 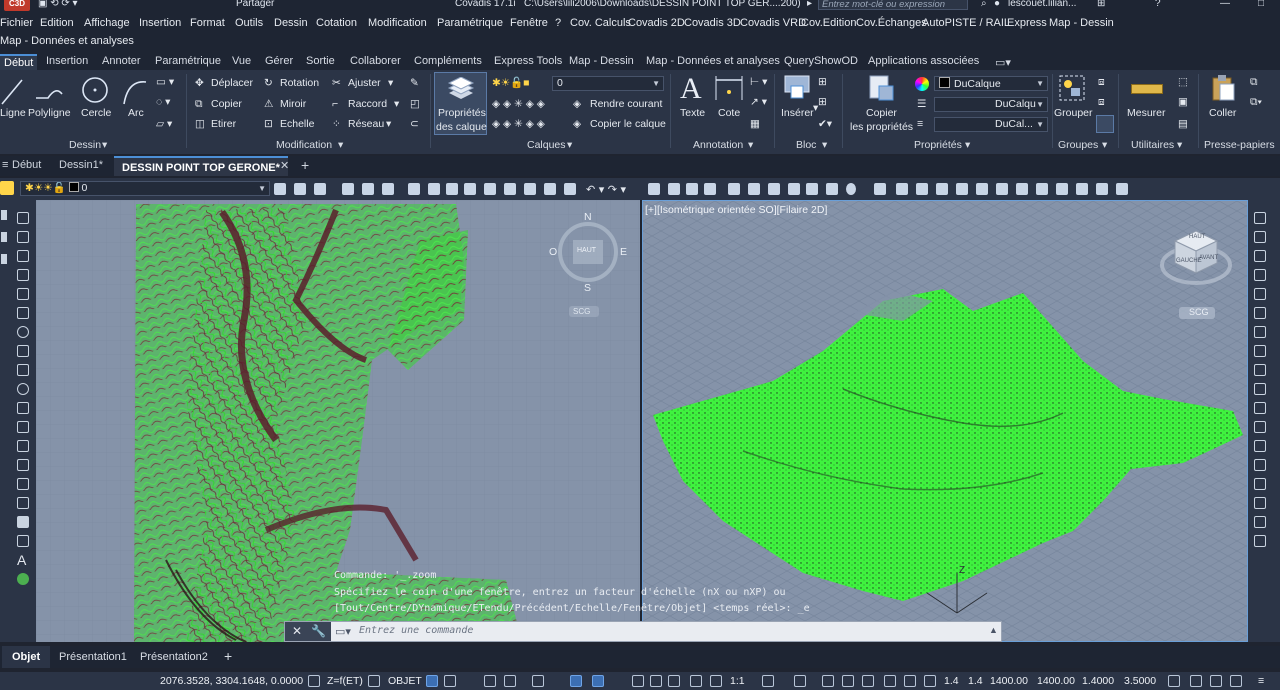 What do you see at coordinates (320, 61) in the screenshot?
I see `ribbon-tab-sortie: Sortie` at bounding box center [320, 61].